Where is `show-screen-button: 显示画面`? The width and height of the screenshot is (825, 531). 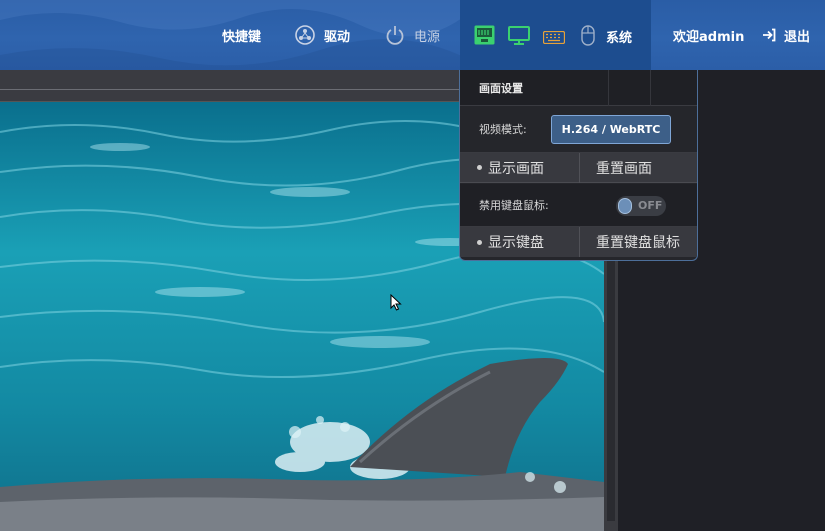
show-screen-button: 显示画面 is located at coordinates (520, 167).